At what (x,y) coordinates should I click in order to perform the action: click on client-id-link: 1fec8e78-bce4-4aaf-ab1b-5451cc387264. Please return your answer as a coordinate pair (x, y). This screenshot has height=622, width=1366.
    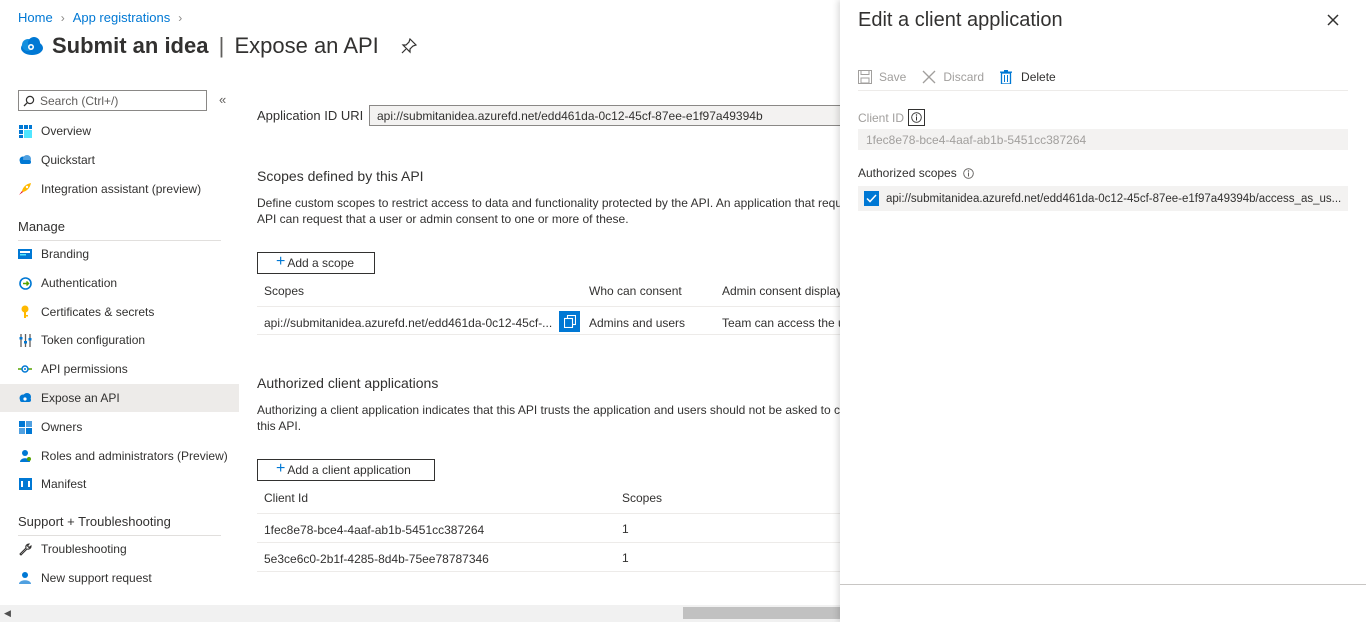
    Looking at the image, I should click on (374, 530).